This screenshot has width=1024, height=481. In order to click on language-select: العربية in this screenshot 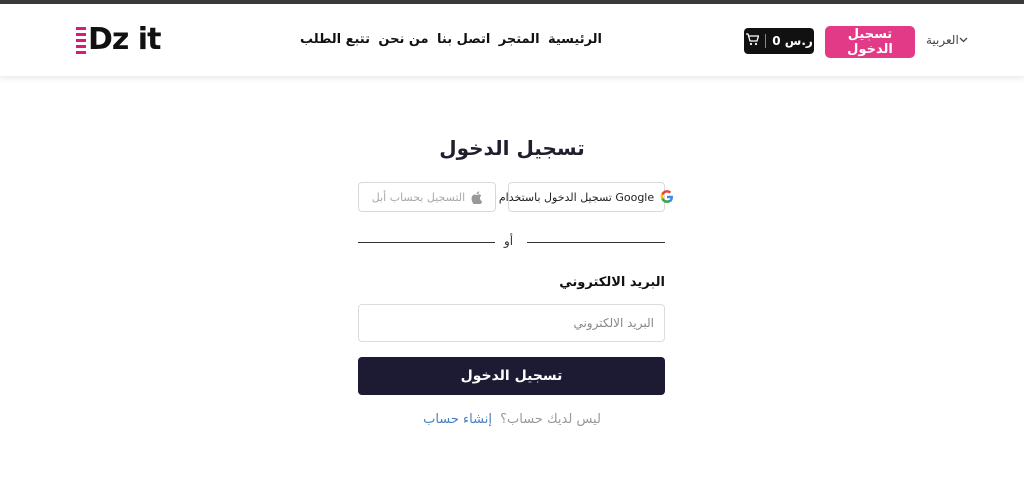, I will do `click(949, 40)`.